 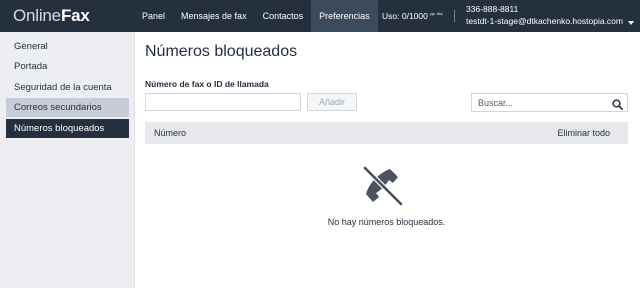 I want to click on search-box, so click(x=549, y=102).